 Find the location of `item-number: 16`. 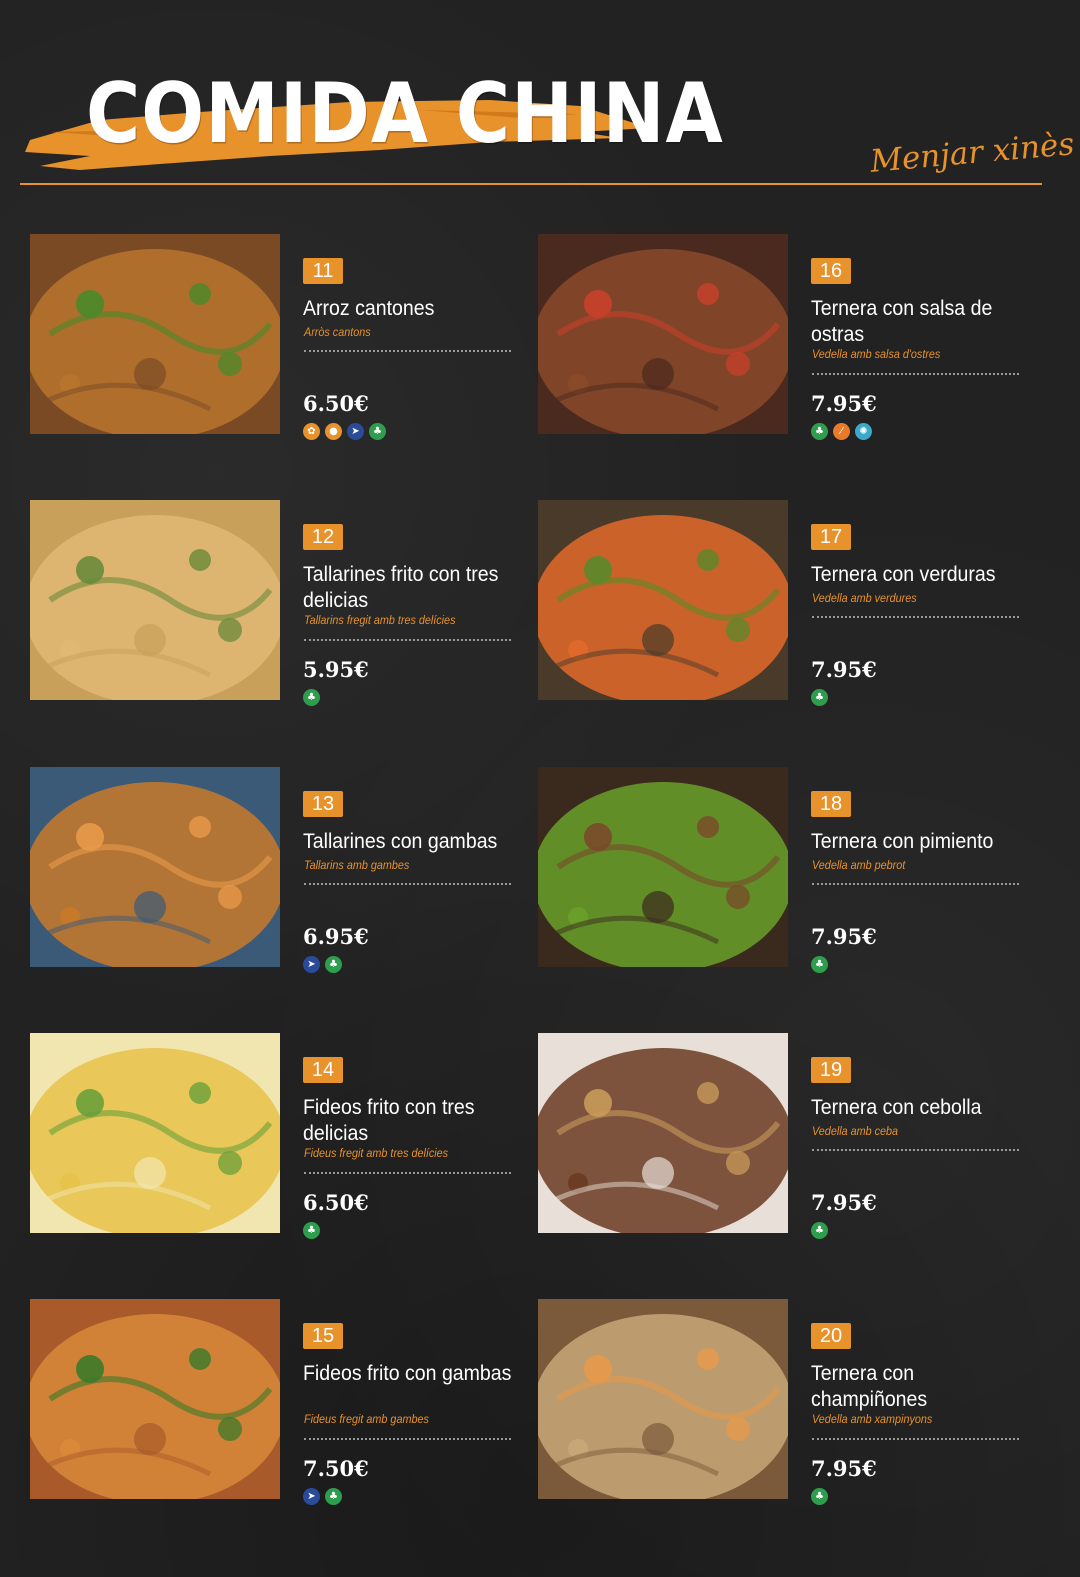

item-number: 16 is located at coordinates (831, 271).